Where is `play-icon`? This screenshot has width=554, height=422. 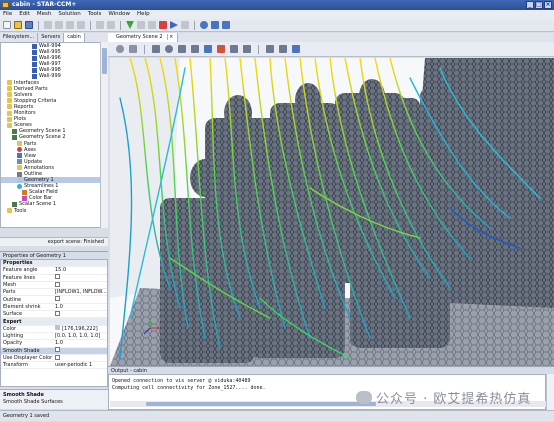 play-icon is located at coordinates (296, 49).